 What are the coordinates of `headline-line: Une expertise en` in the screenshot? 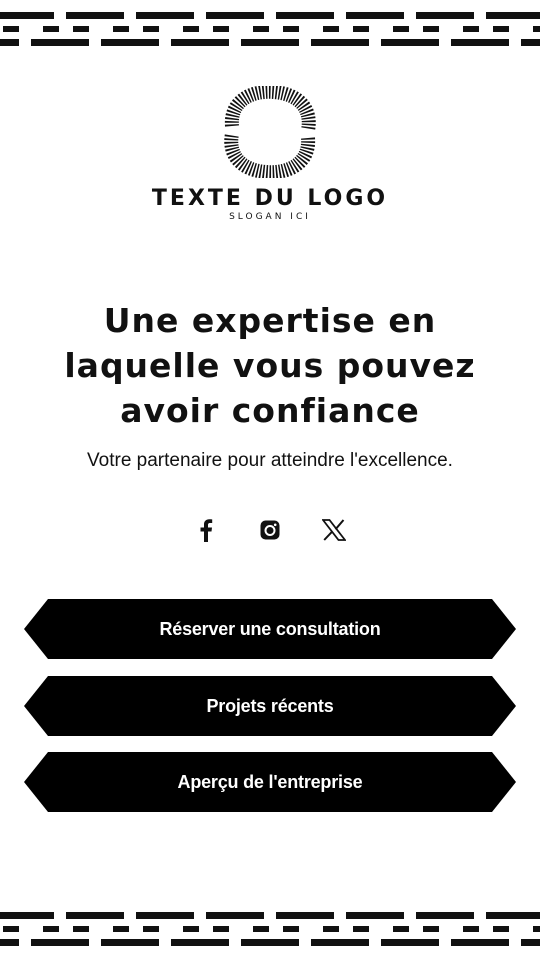 It's located at (270, 320).